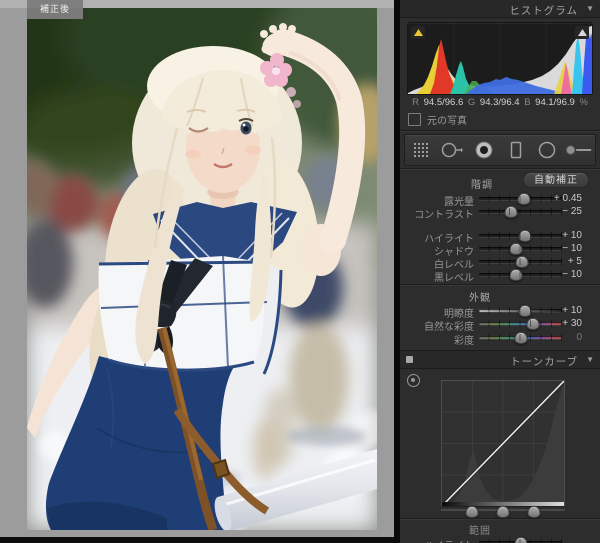  I want to click on b-label: B, so click(527, 102).